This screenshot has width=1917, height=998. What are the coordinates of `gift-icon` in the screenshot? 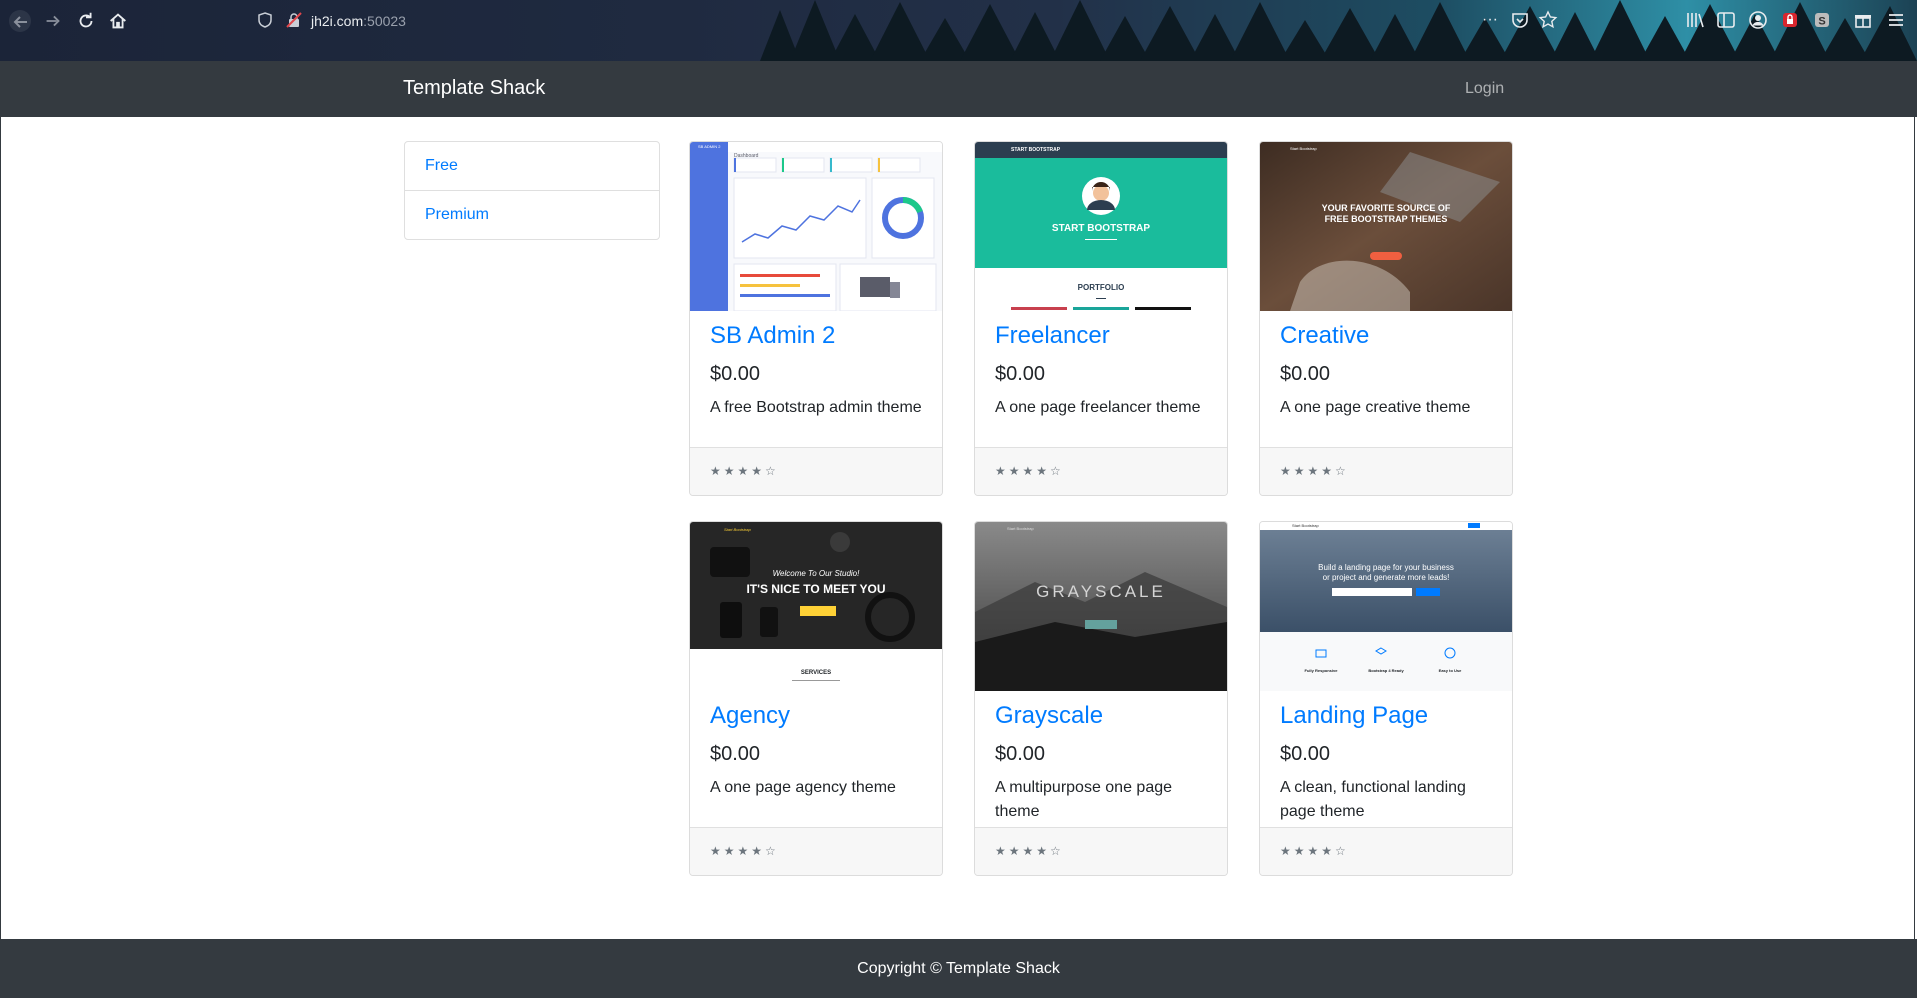 It's located at (1863, 20).